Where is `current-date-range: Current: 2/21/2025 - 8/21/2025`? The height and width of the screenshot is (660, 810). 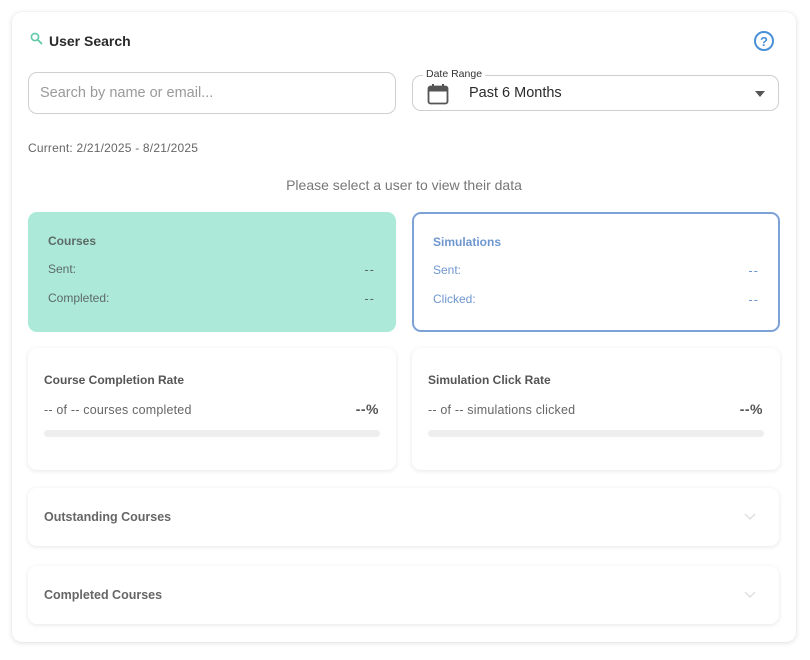
current-date-range: Current: 2/21/2025 - 8/21/2025 is located at coordinates (113, 148).